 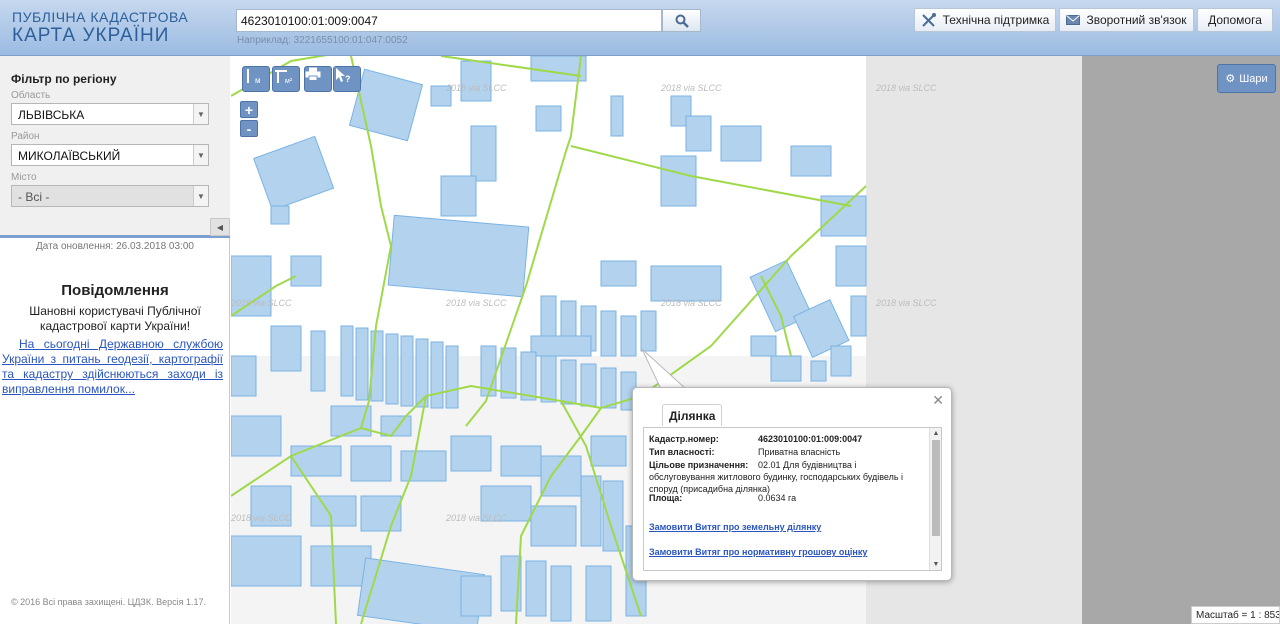 What do you see at coordinates (69, 156) in the screenshot?
I see `rayon-value: МИКОЛАЇВСЬКИЙ` at bounding box center [69, 156].